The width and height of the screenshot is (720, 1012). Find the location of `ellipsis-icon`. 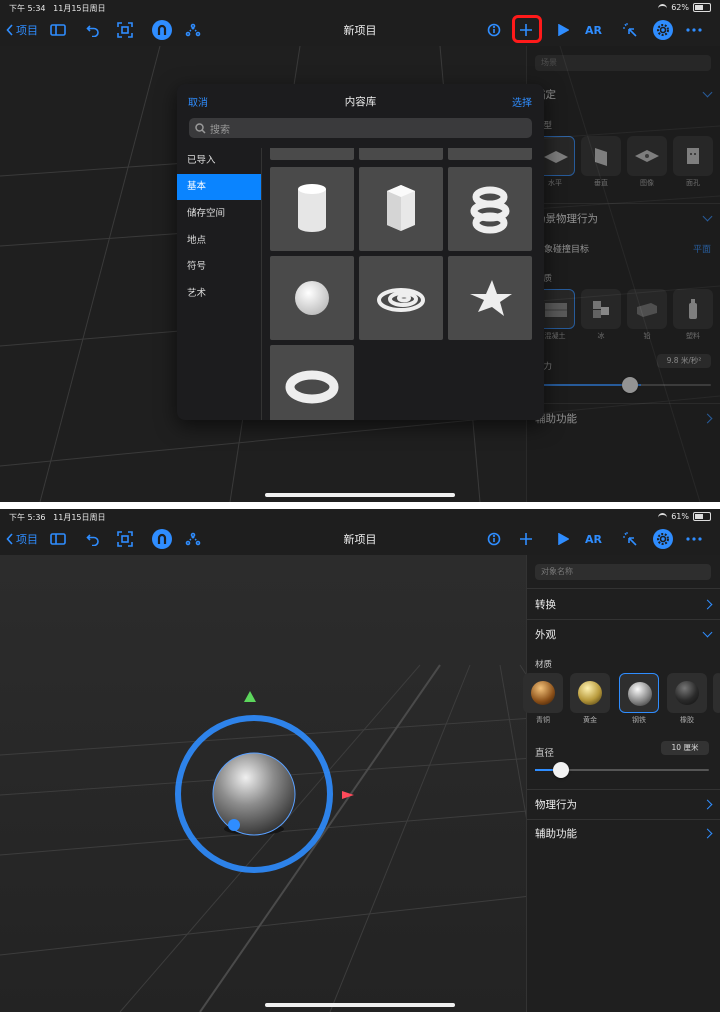

ellipsis-icon is located at coordinates (694, 539).